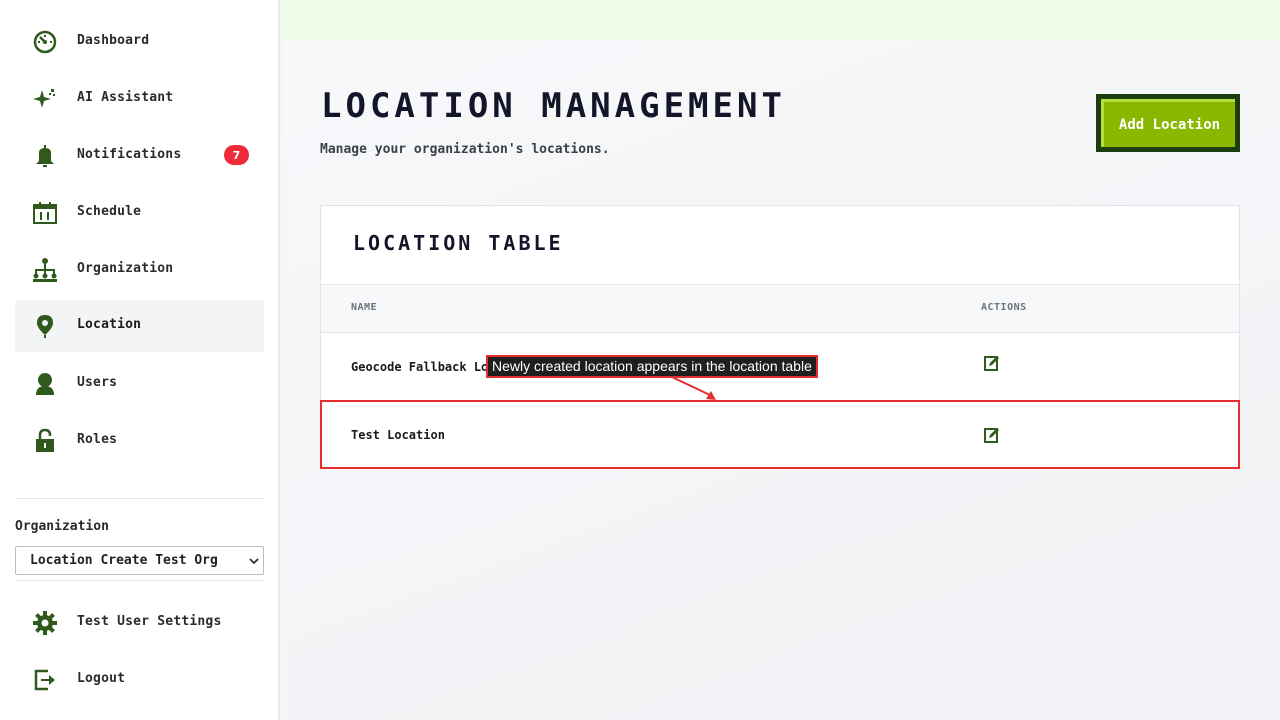 The image size is (1280, 720). I want to click on chevron-down-icon, so click(254, 561).